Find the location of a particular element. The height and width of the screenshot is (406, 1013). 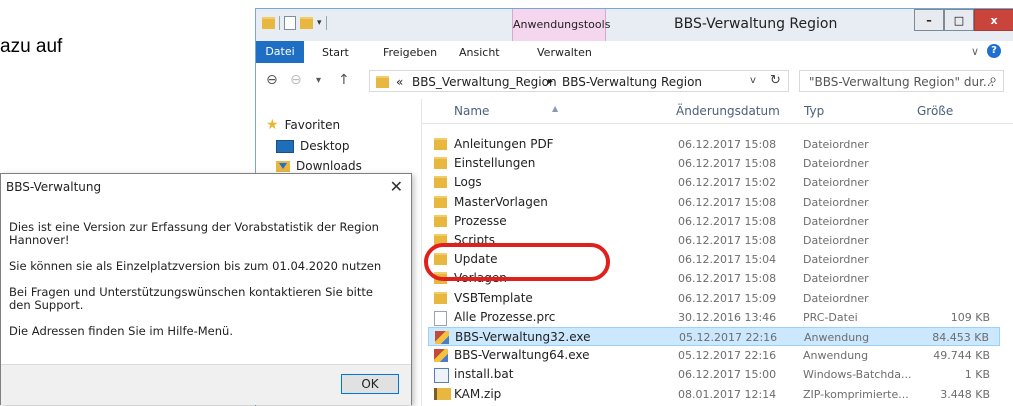

forward-button: ⊖ is located at coordinates (296, 80).